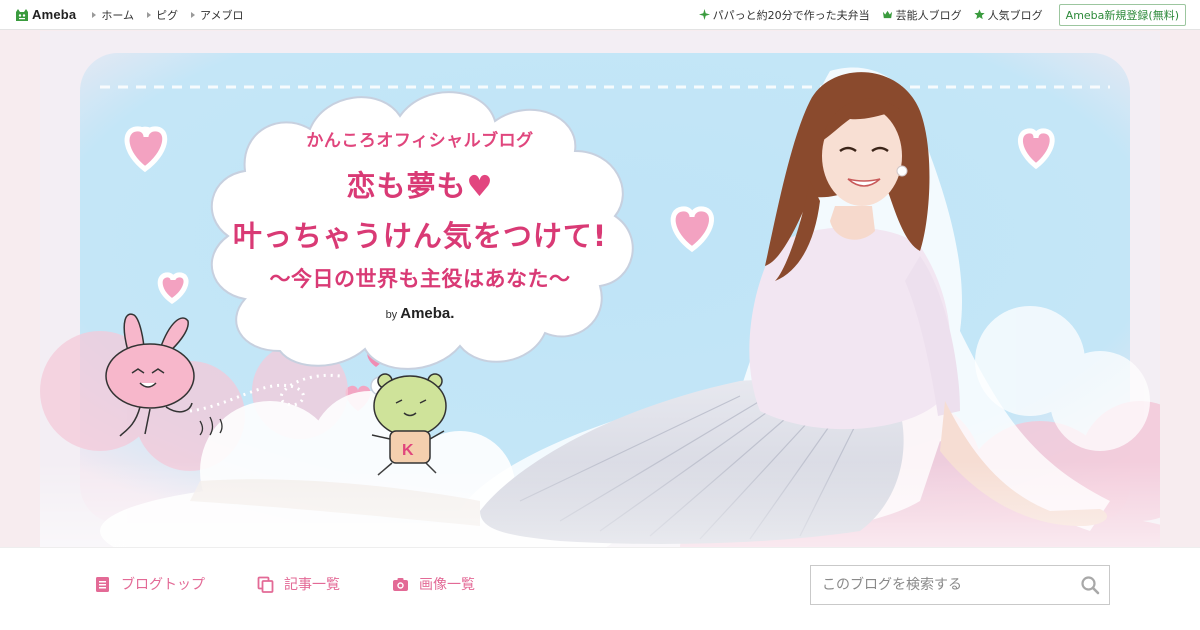  I want to click on nav-featured-article-label: パパっと約20分で作った夫弁当, so click(791, 15).